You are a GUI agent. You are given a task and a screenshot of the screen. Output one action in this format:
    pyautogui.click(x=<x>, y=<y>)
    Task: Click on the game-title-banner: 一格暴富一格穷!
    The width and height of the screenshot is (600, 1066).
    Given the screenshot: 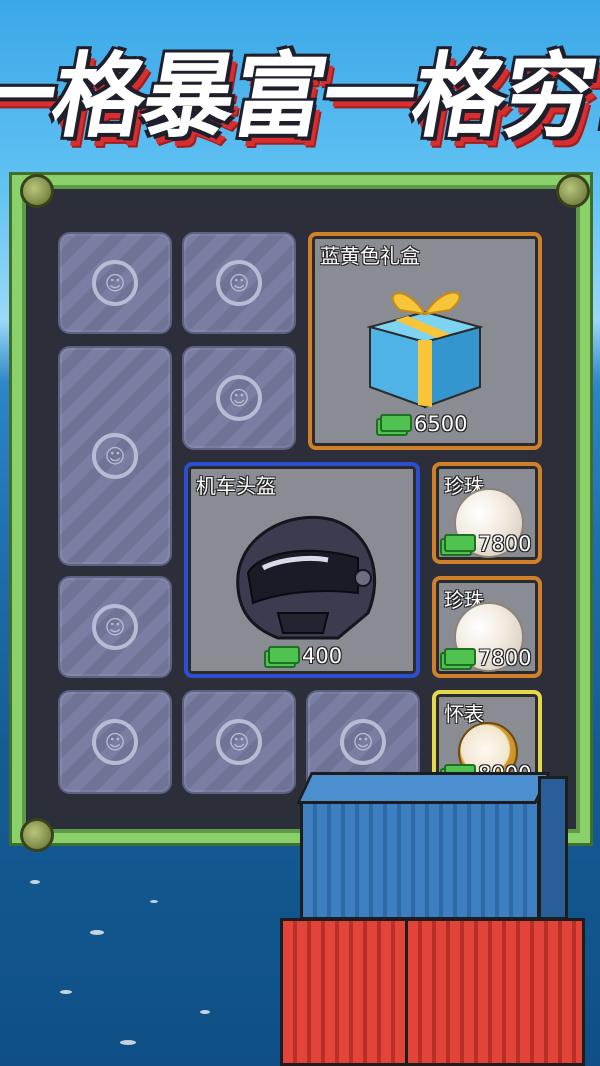 What is the action you would take?
    pyautogui.click(x=300, y=88)
    